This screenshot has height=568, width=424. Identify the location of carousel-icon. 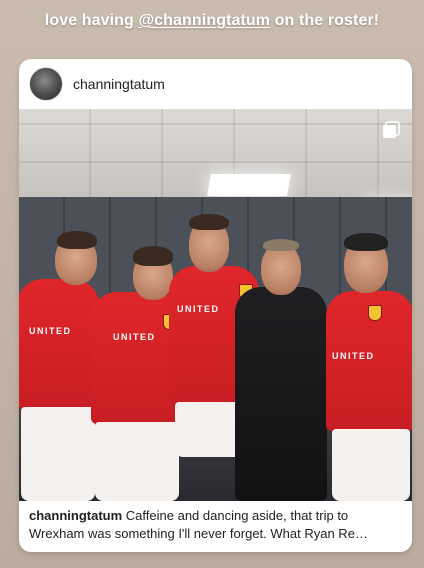
(391, 129).